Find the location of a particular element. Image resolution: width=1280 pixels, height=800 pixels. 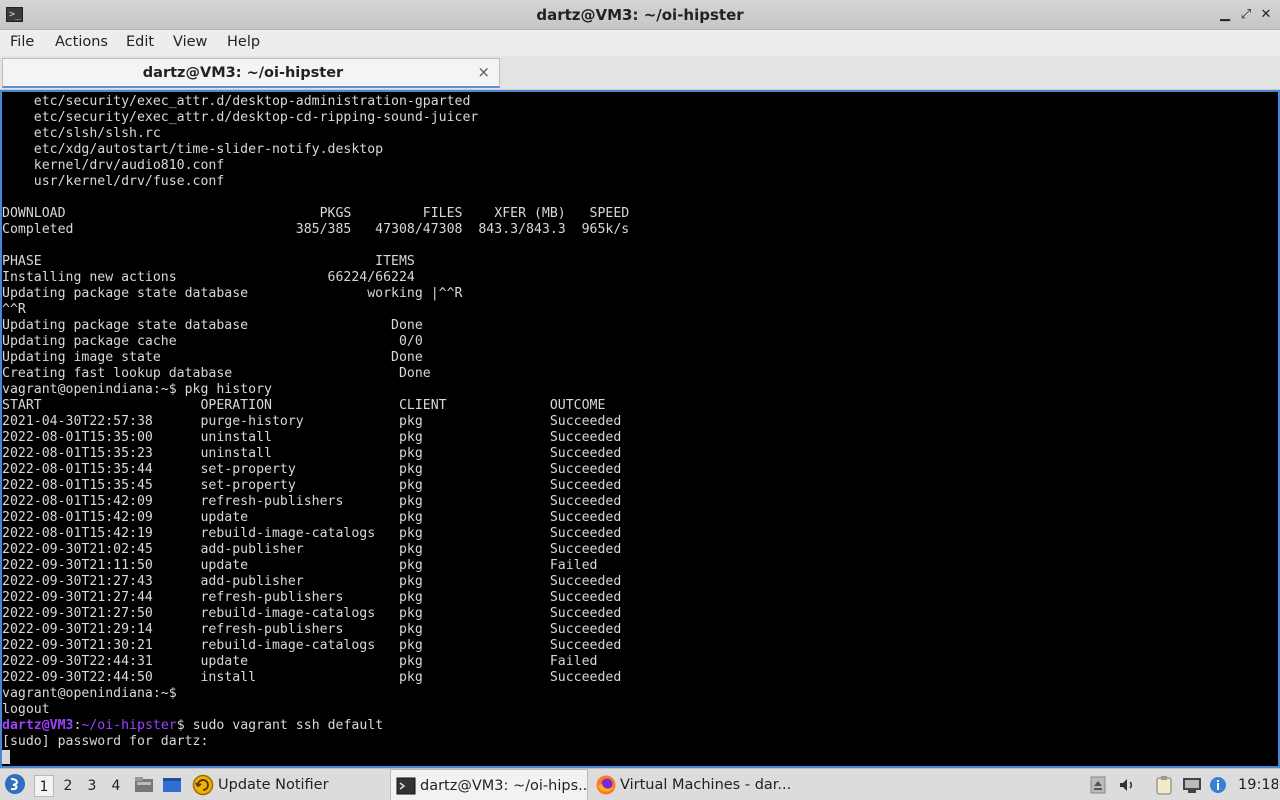

clock: 19:18 is located at coordinates (1258, 784).